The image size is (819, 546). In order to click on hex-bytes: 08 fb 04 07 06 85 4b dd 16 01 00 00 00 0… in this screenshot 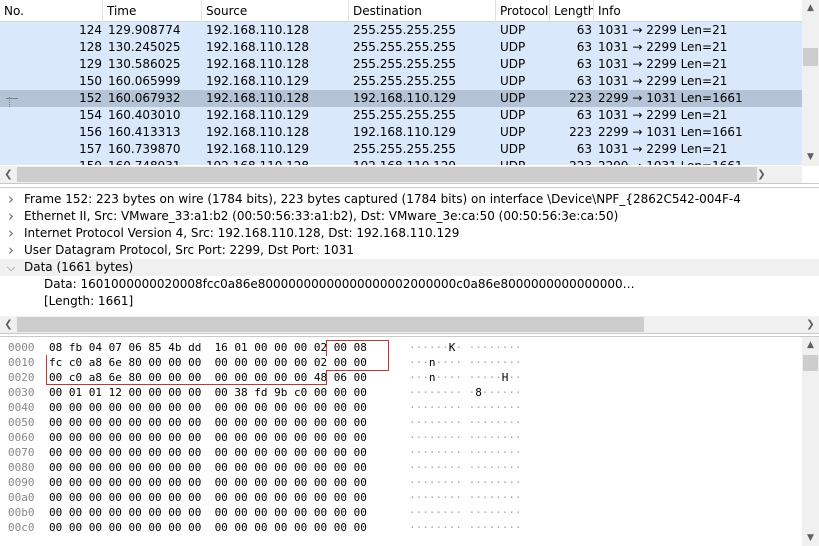, I will do `click(208, 347)`.